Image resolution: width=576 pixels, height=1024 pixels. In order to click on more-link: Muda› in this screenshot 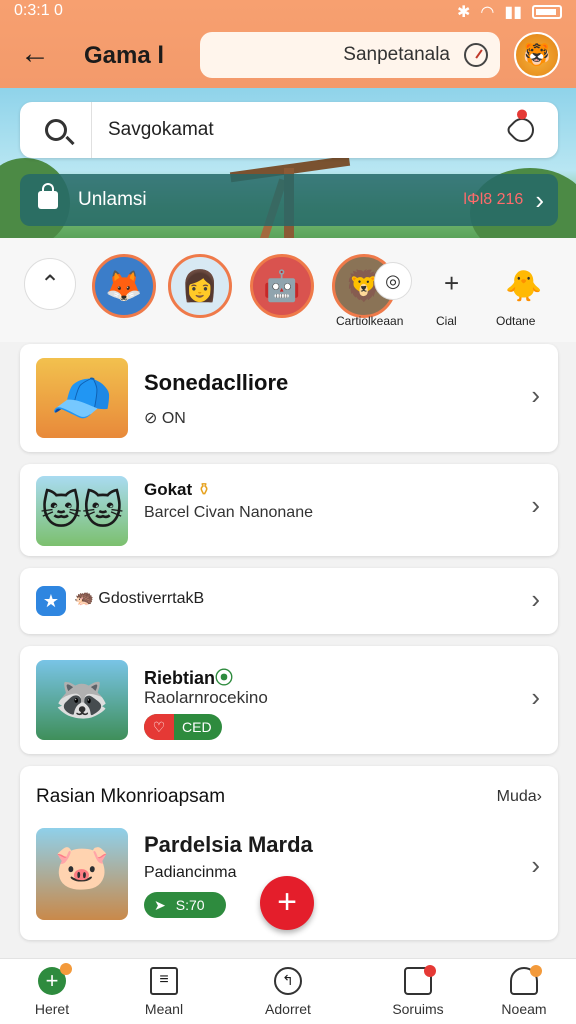, I will do `click(519, 797)`.